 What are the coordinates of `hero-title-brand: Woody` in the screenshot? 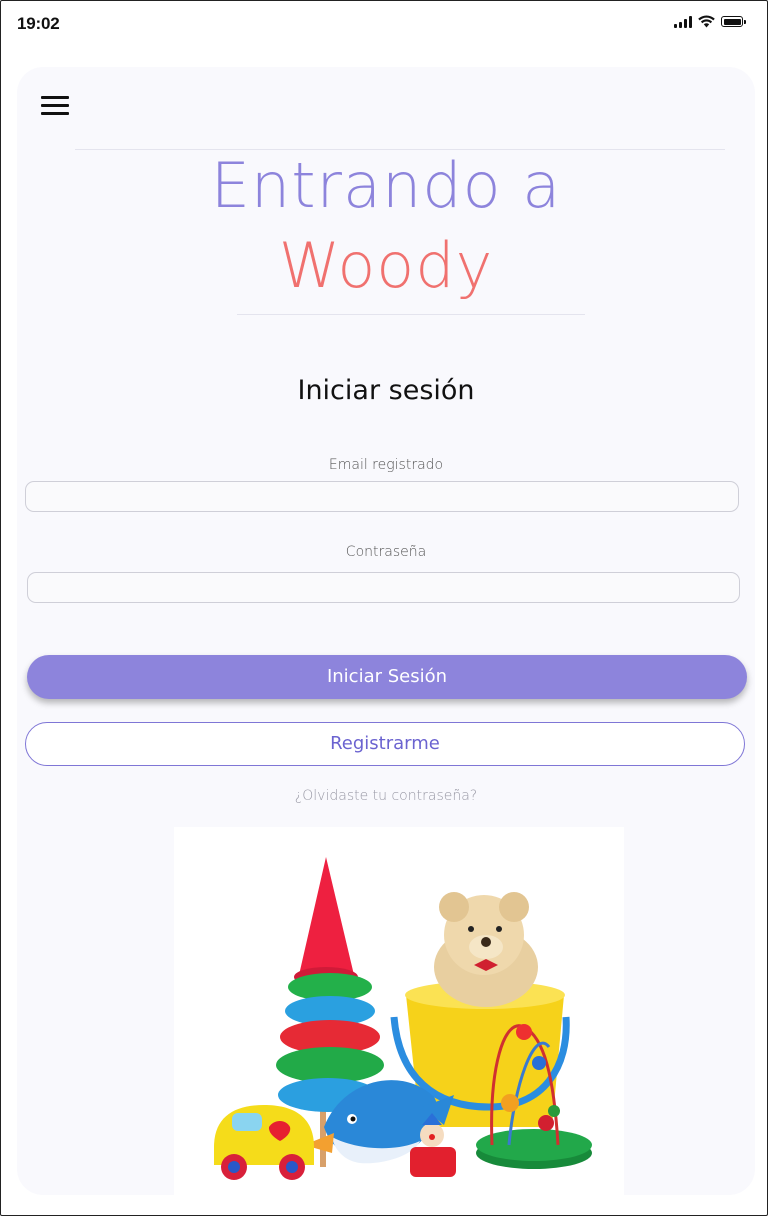 It's located at (386, 265).